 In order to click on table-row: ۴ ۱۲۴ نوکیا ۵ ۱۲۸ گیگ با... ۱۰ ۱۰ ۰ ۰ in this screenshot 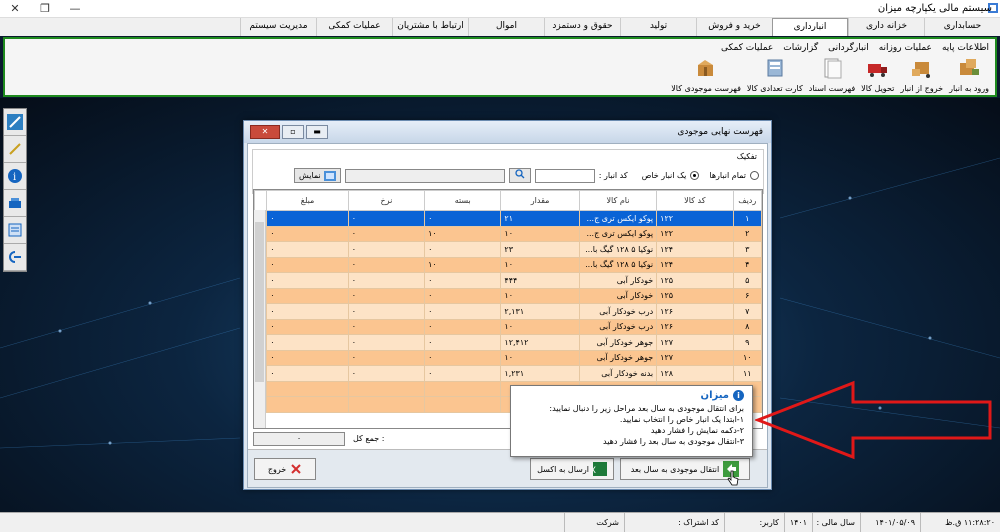, I will do `click(508, 264)`.